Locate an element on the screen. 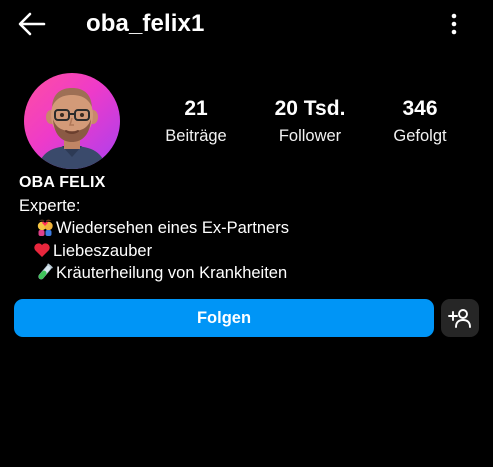  bio-line-1-text: Wiedersehen eines Ex-Partners is located at coordinates (172, 228).